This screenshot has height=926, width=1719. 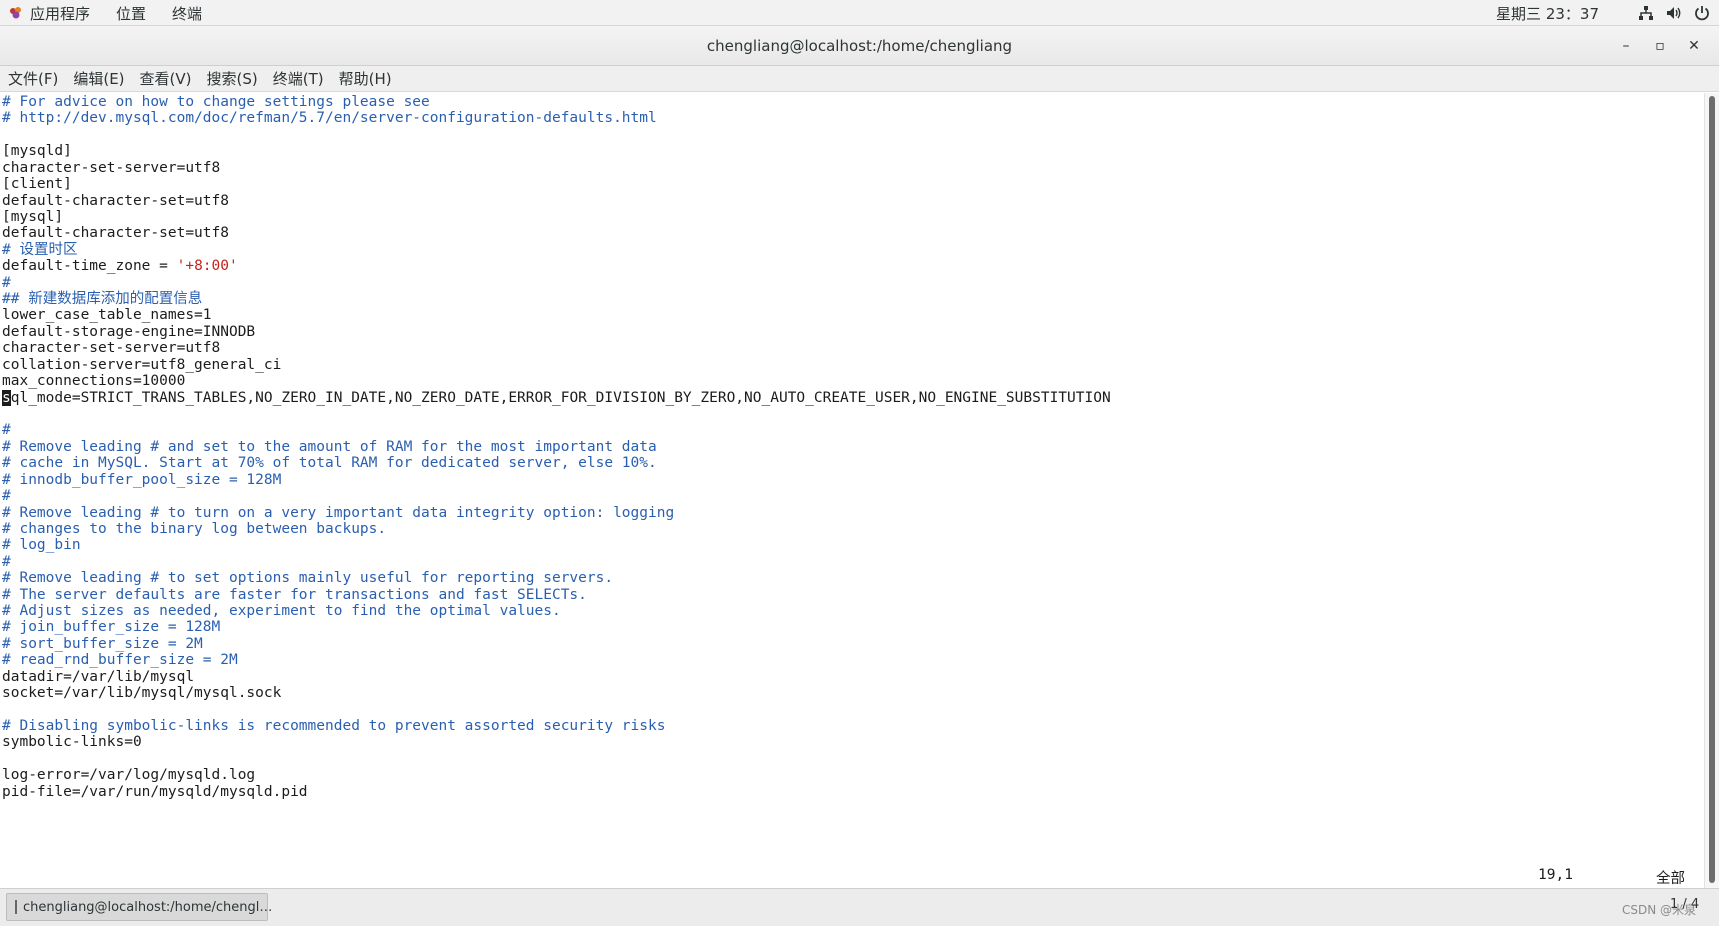 I want to click on line-text: max_connections=10000, so click(x=94, y=381).